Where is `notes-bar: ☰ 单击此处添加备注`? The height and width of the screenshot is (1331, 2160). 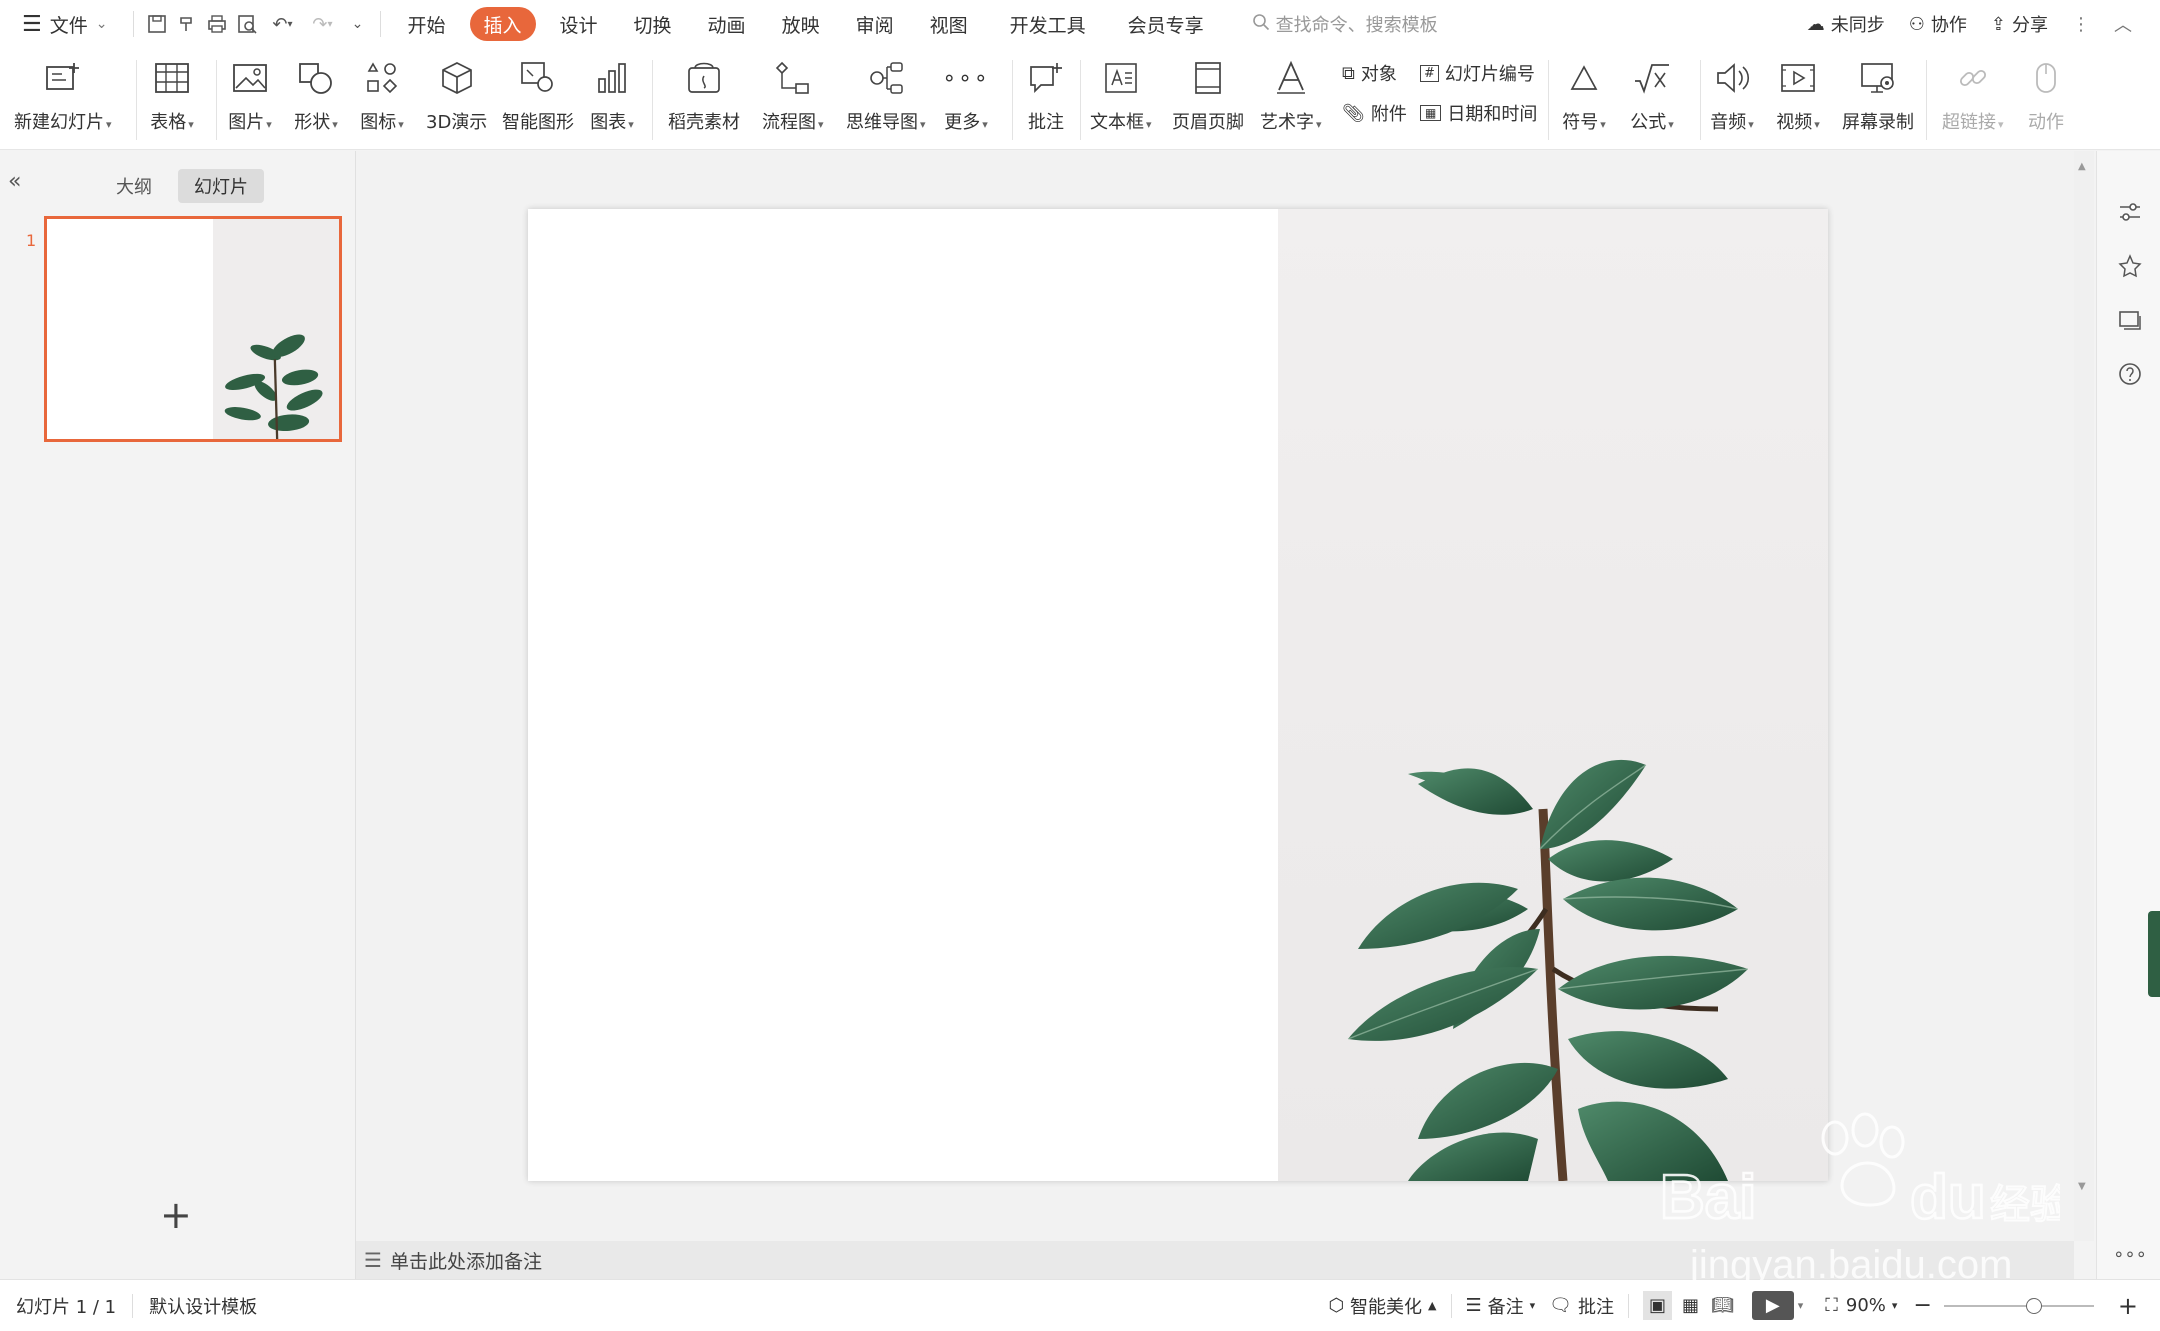 notes-bar: ☰ 单击此处添加备注 is located at coordinates (1215, 1260).